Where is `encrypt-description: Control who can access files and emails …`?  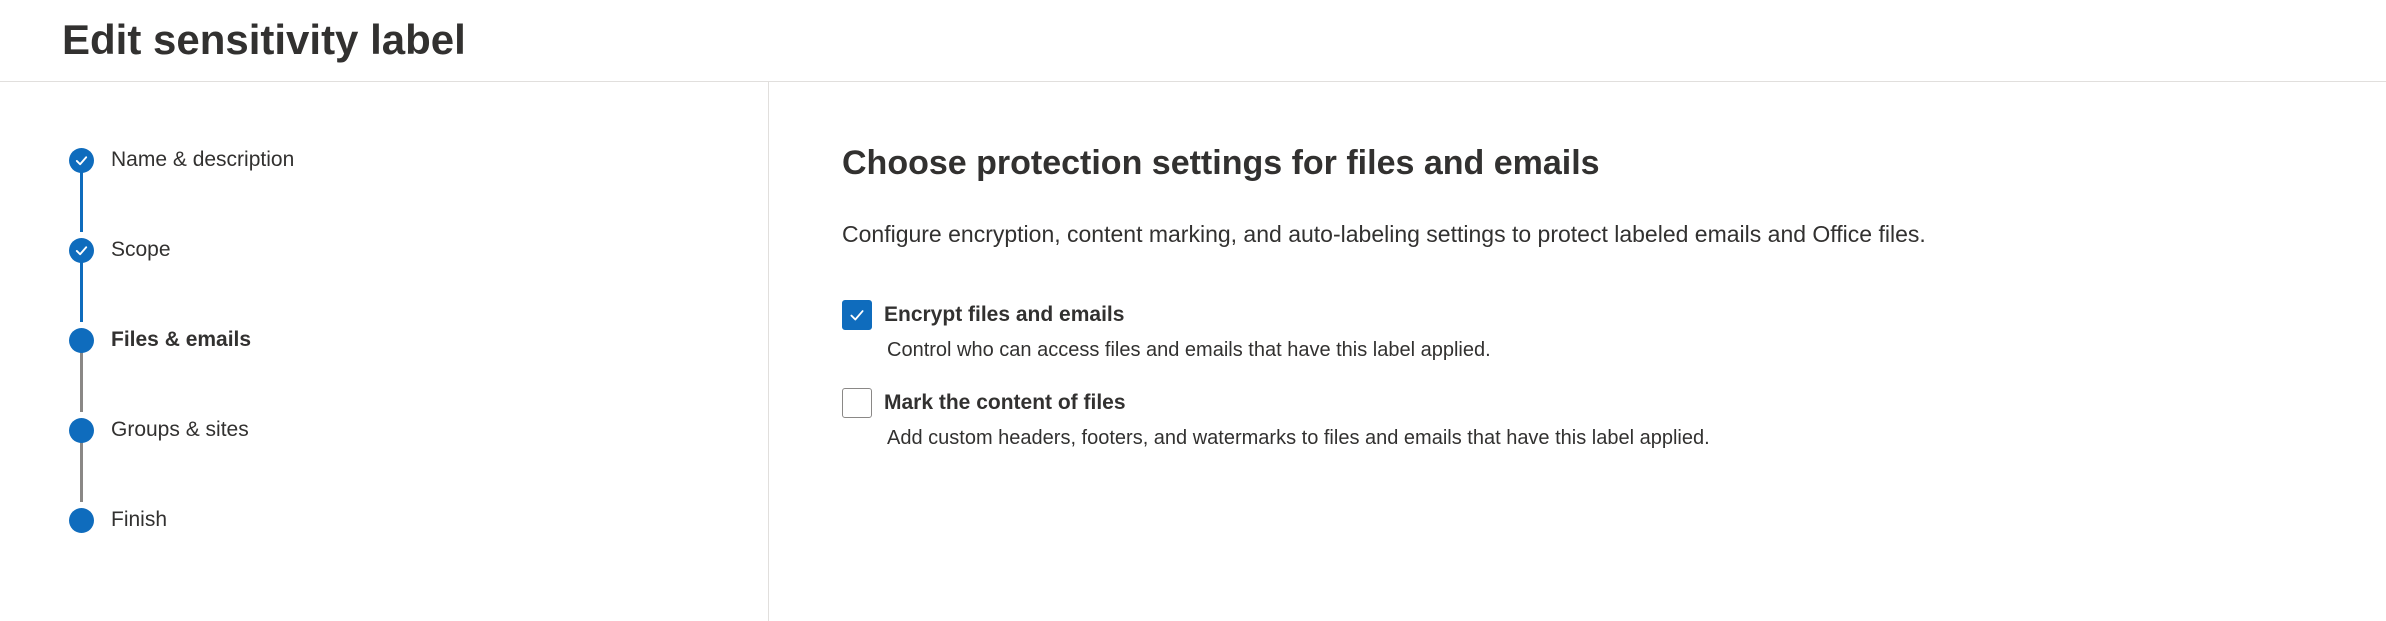 encrypt-description: Control who can access files and emails … is located at coordinates (1189, 350).